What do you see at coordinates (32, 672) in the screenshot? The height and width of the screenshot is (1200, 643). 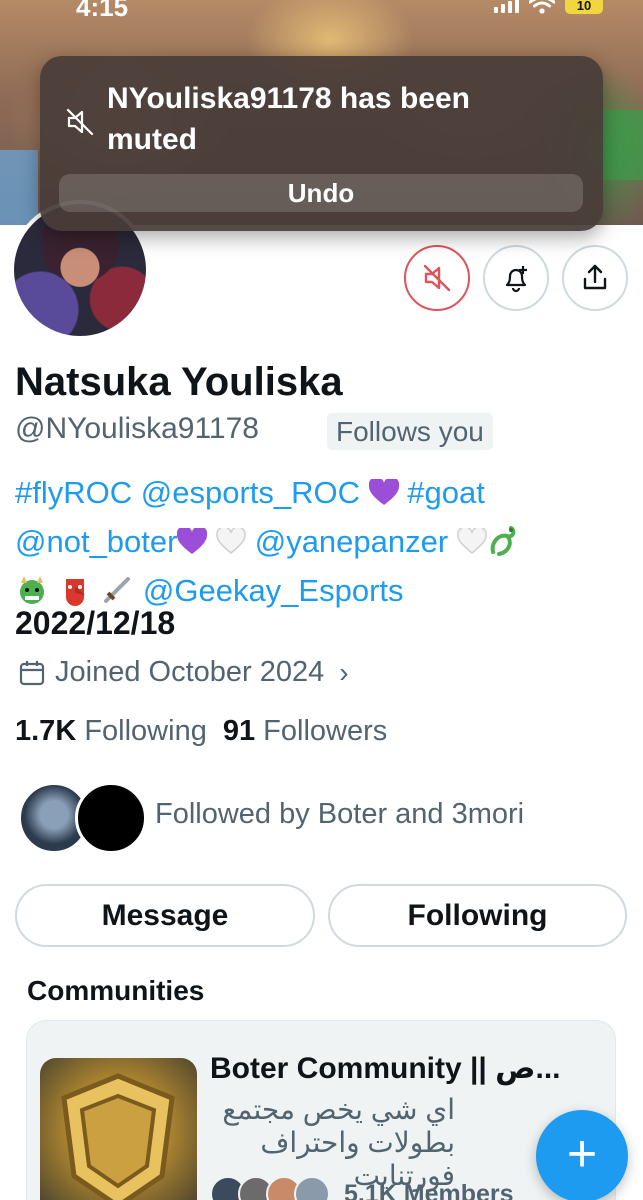 I see `calendar-icon` at bounding box center [32, 672].